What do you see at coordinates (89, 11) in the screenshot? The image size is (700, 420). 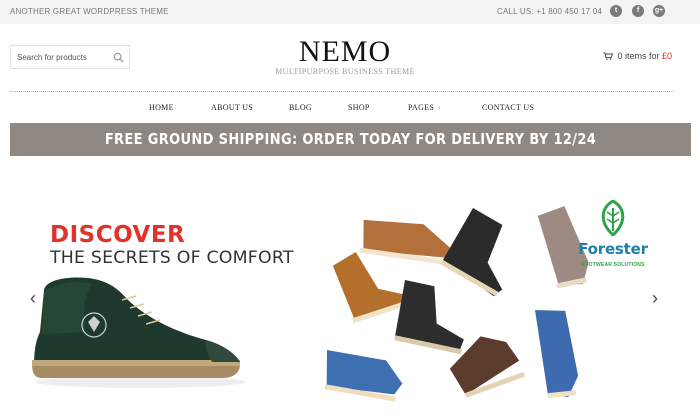 I see `site-tagline: ANOTHER GREAT WORDPRESS THEME` at bounding box center [89, 11].